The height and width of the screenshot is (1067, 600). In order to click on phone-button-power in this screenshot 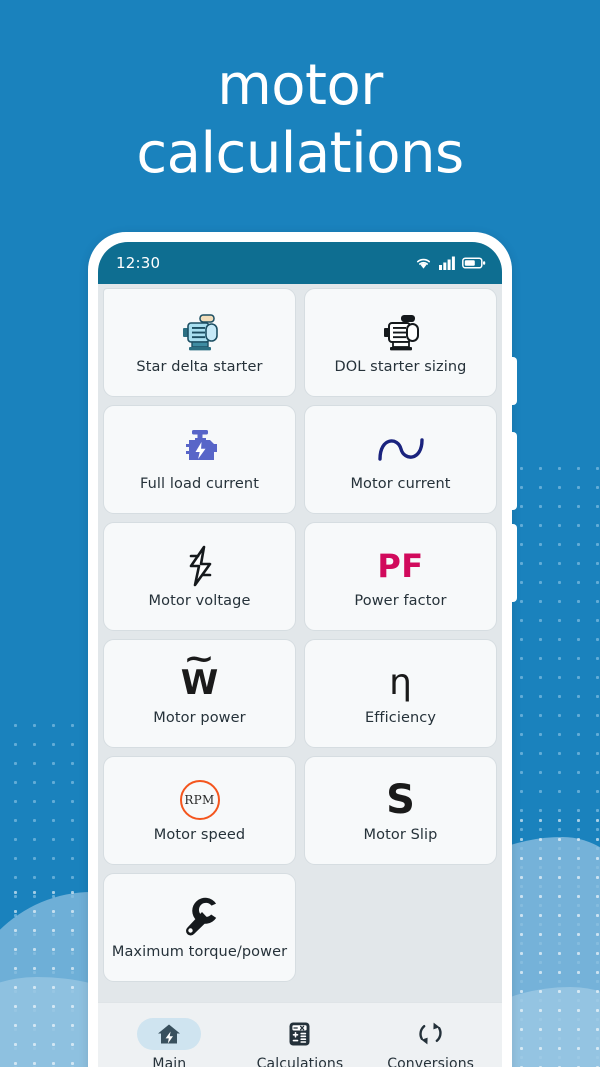, I will do `click(512, 563)`.